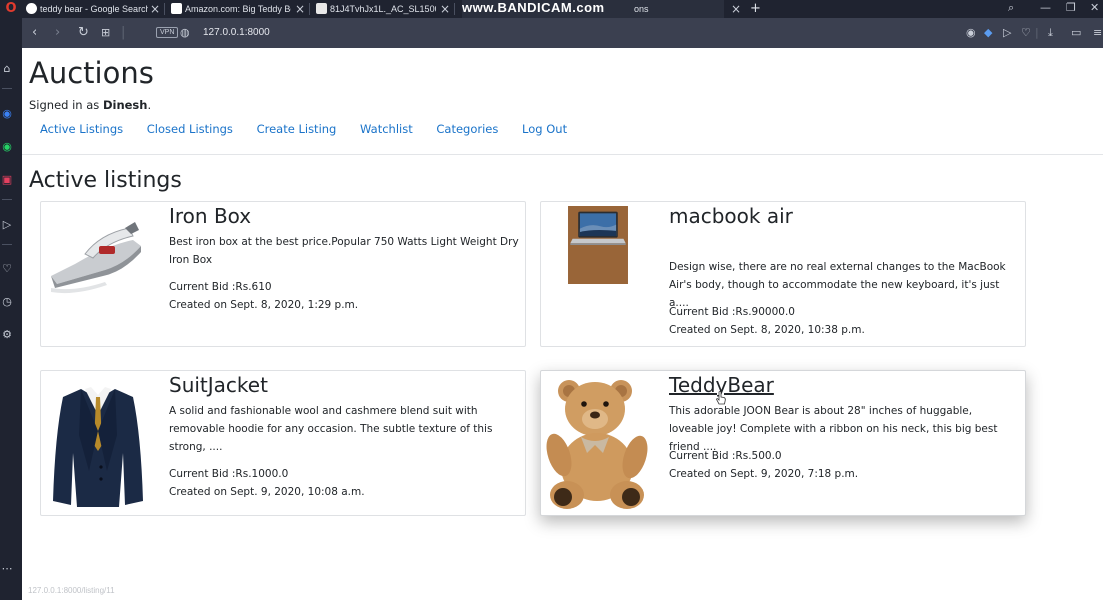 Image resolution: width=1103 pixels, height=600 pixels. Describe the element at coordinates (176, 9) in the screenshot. I see `amazon-favicon-icon` at that location.